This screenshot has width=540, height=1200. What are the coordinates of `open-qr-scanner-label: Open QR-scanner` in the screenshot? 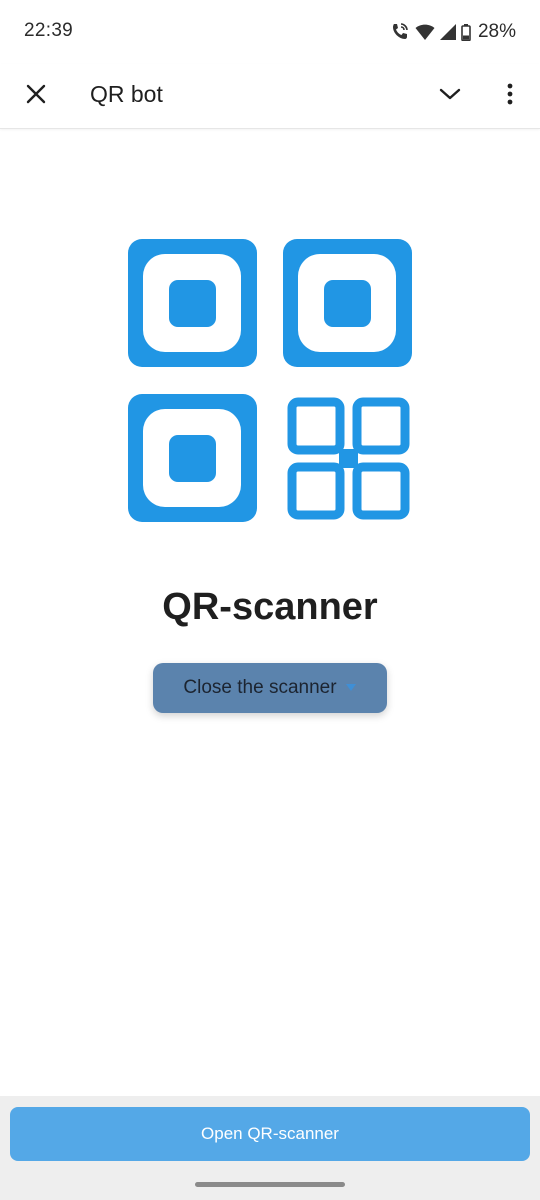 It's located at (270, 1133).